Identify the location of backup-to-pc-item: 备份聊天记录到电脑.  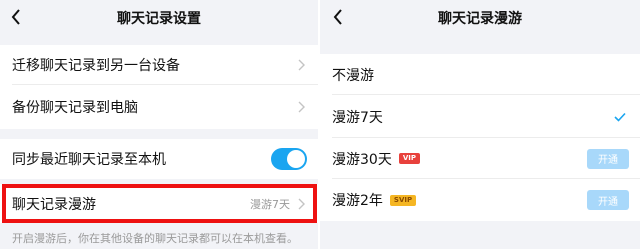
(159, 107).